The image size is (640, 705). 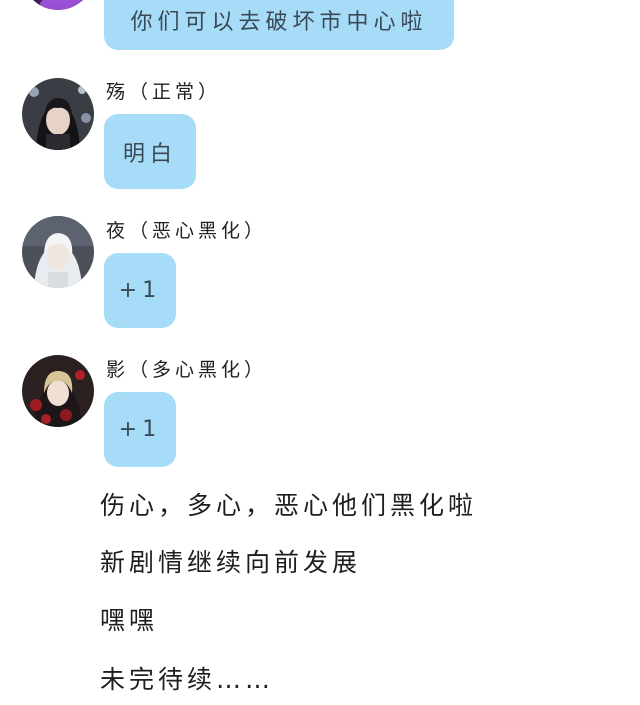 What do you see at coordinates (164, 92) in the screenshot?
I see `sender-name-1: 殇（正常）` at bounding box center [164, 92].